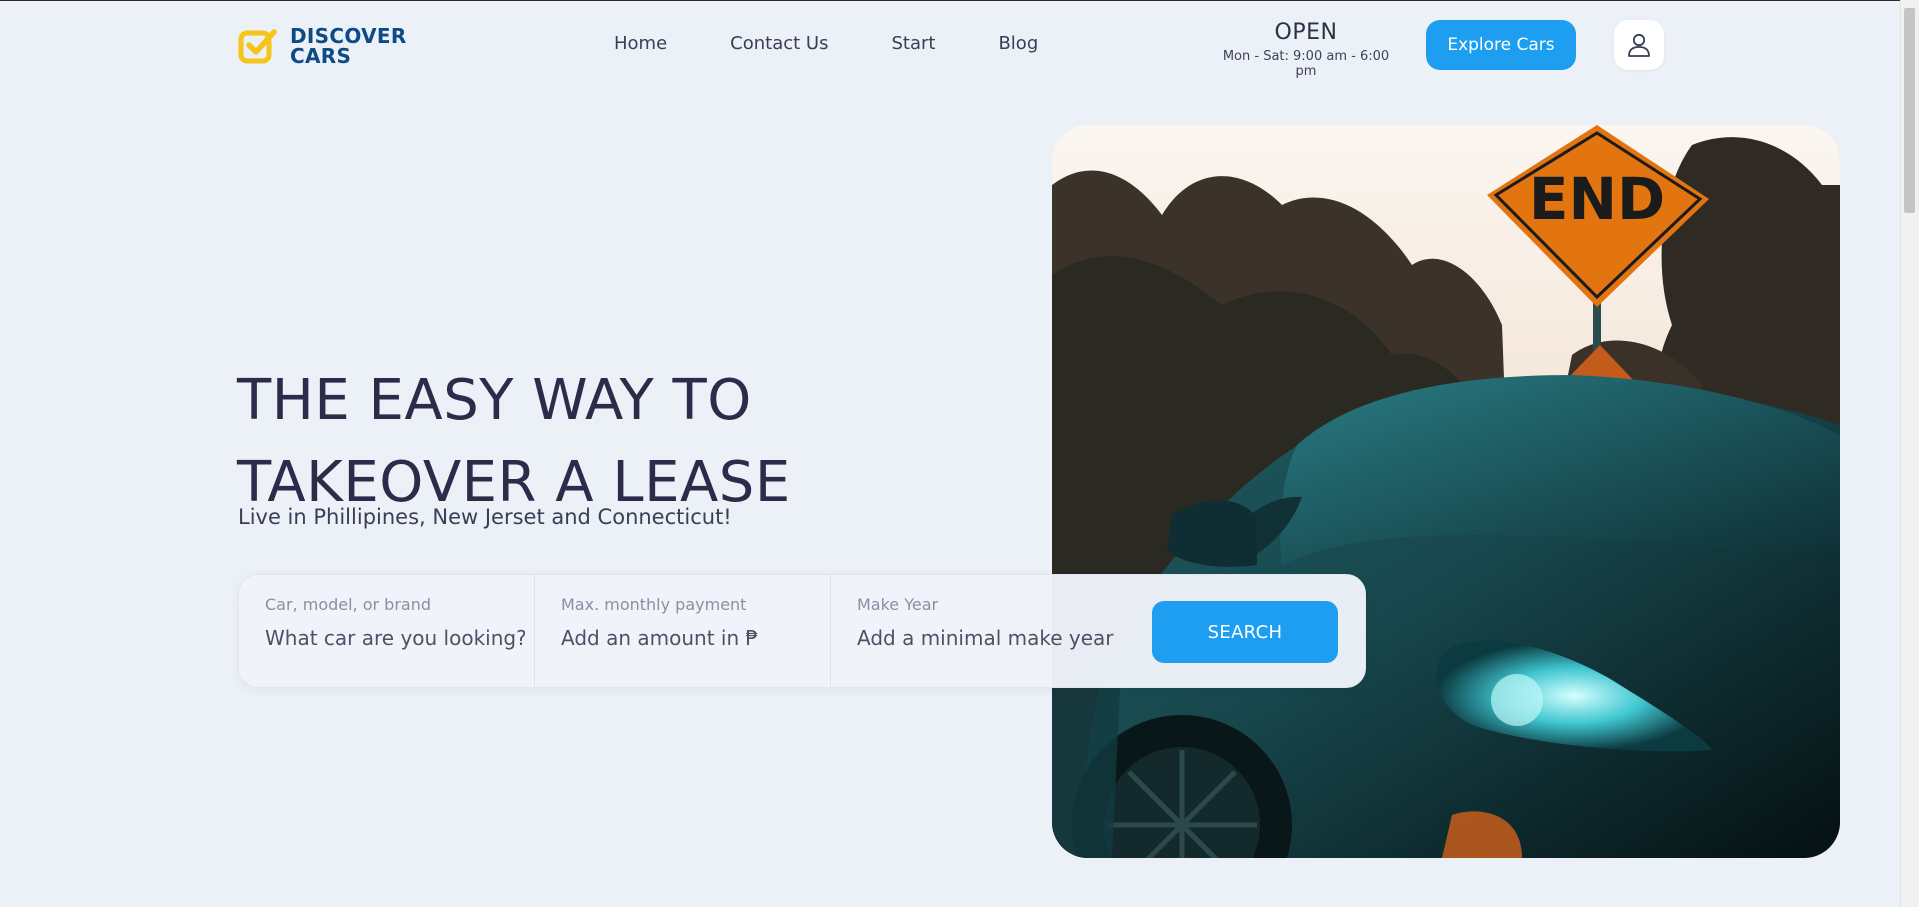 The image size is (1919, 907). What do you see at coordinates (1909, 110) in the screenshot?
I see `scrollbar-thumb` at bounding box center [1909, 110].